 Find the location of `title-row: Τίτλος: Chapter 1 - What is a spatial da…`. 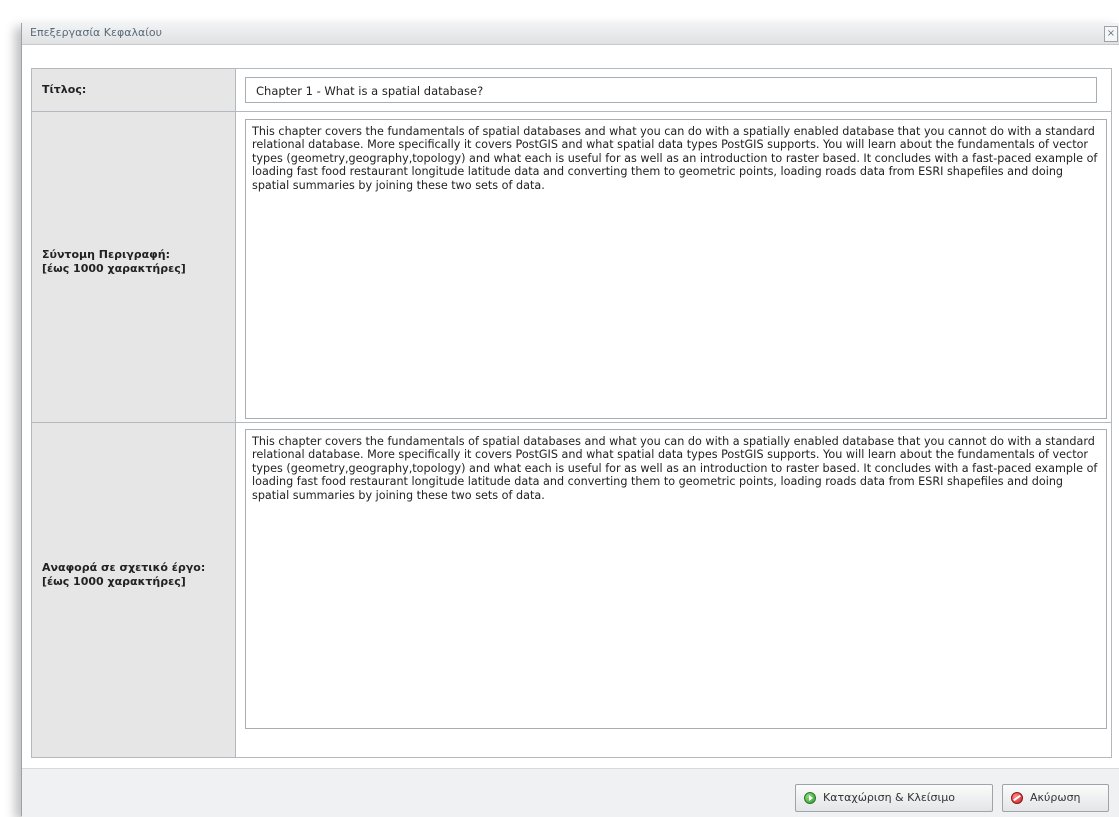

title-row: Τίτλος: Chapter 1 - What is a spatial da… is located at coordinates (571, 90).